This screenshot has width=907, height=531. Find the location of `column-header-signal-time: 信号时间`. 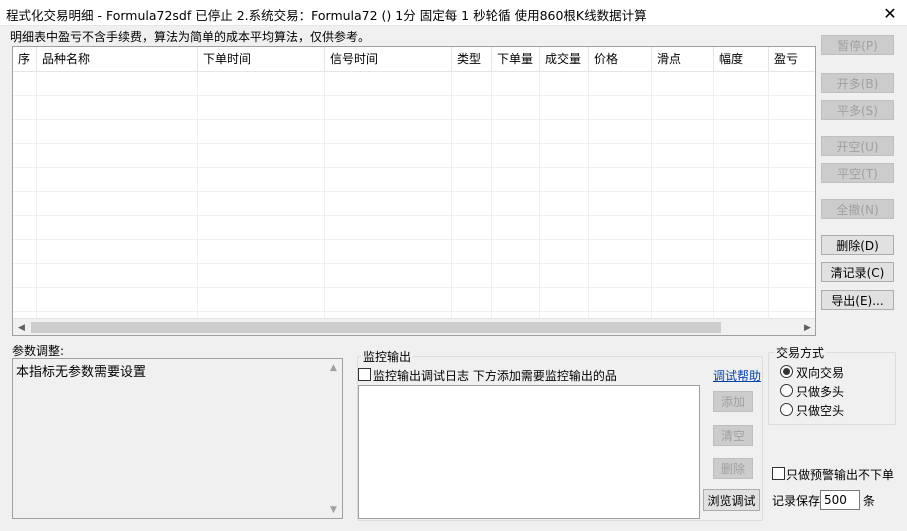

column-header-signal-time: 信号时间 is located at coordinates (388, 59).